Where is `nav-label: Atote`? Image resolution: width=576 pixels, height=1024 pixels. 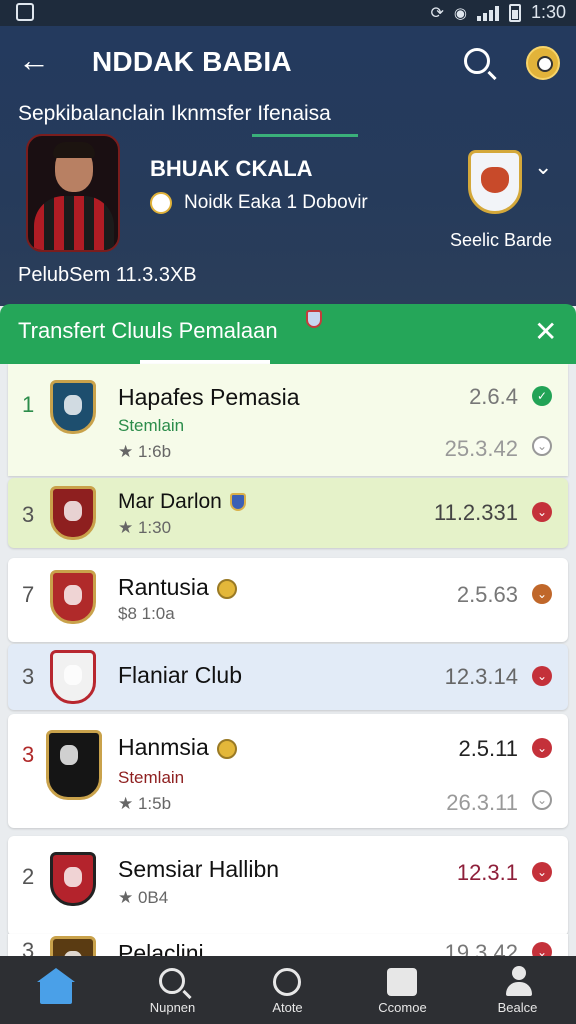
nav-label: Atote is located at coordinates (287, 1007).